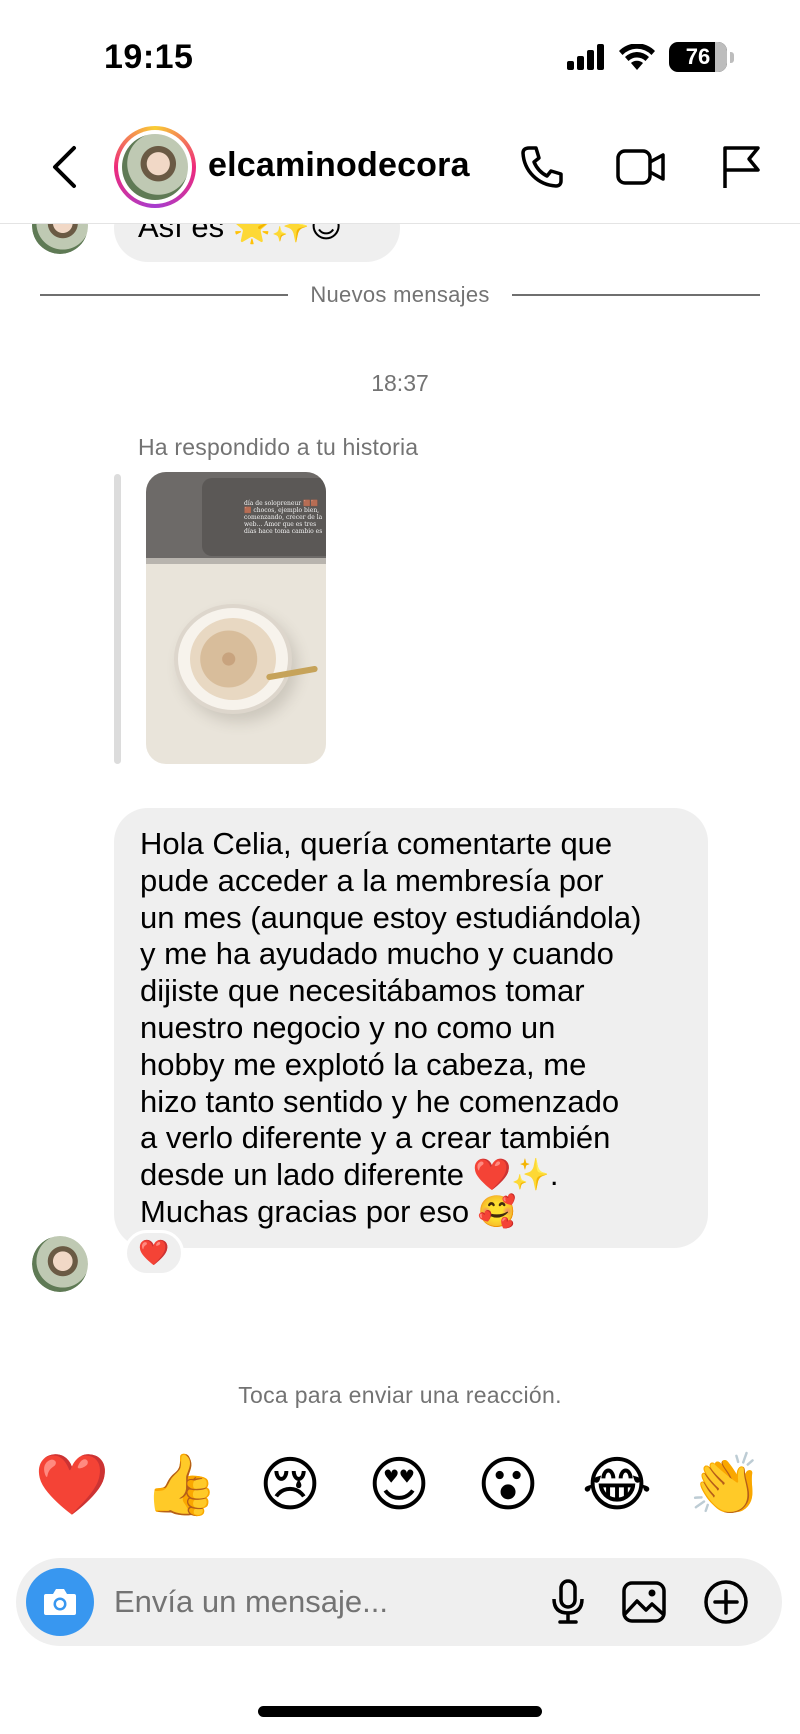  Describe the element at coordinates (339, 165) in the screenshot. I see `username: elcaminodecora` at that location.